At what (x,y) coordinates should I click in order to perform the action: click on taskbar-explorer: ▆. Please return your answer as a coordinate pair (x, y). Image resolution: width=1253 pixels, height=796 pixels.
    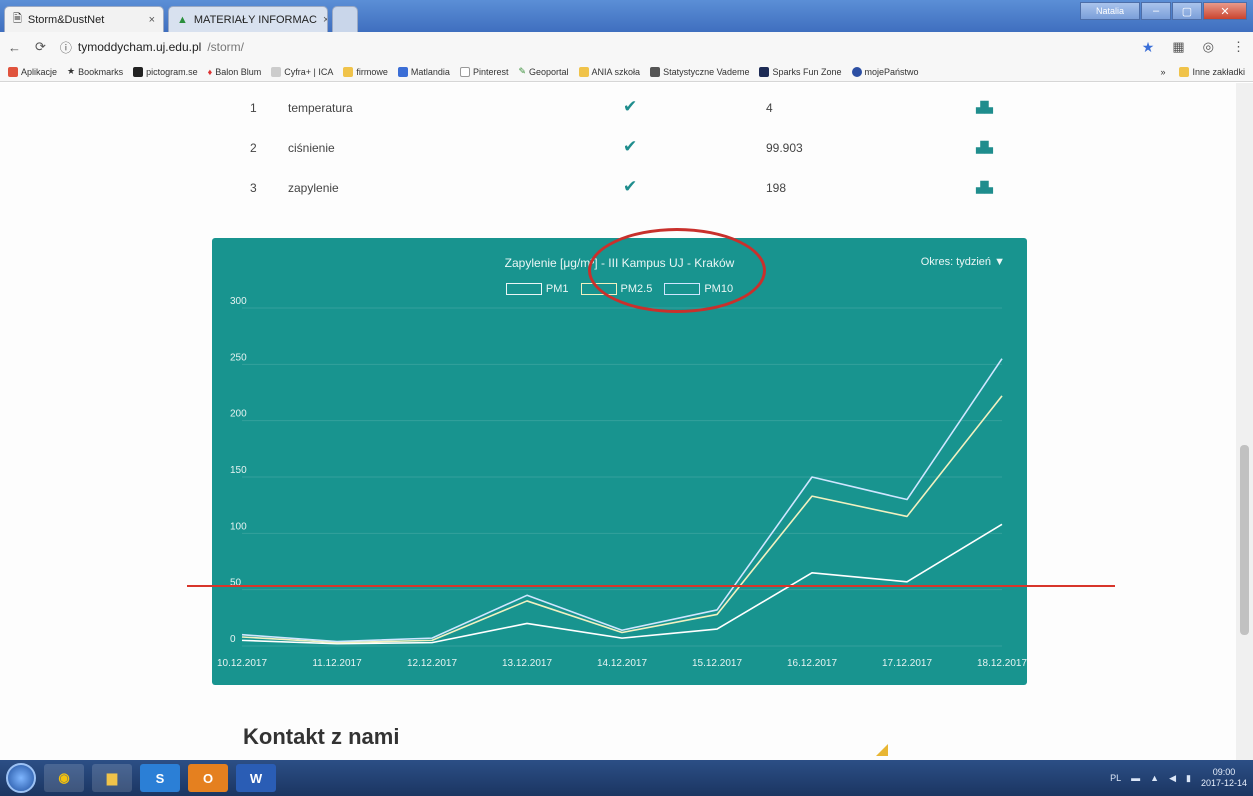
    Looking at the image, I should click on (112, 778).